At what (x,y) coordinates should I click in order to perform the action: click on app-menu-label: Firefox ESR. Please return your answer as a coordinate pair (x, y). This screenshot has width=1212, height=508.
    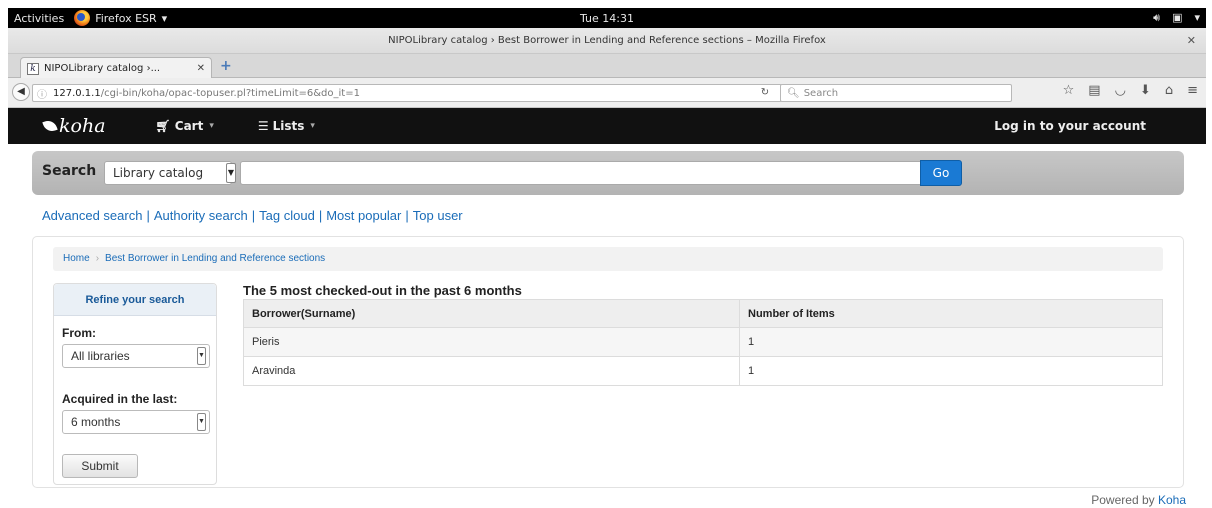
    Looking at the image, I should click on (126, 18).